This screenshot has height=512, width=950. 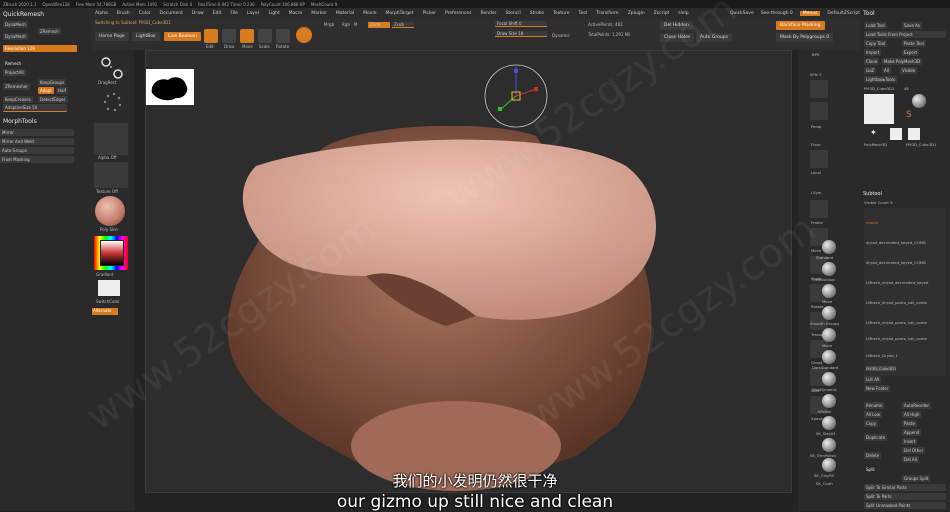 I want to click on mrgb-button: Mrgb, so click(x=329, y=24).